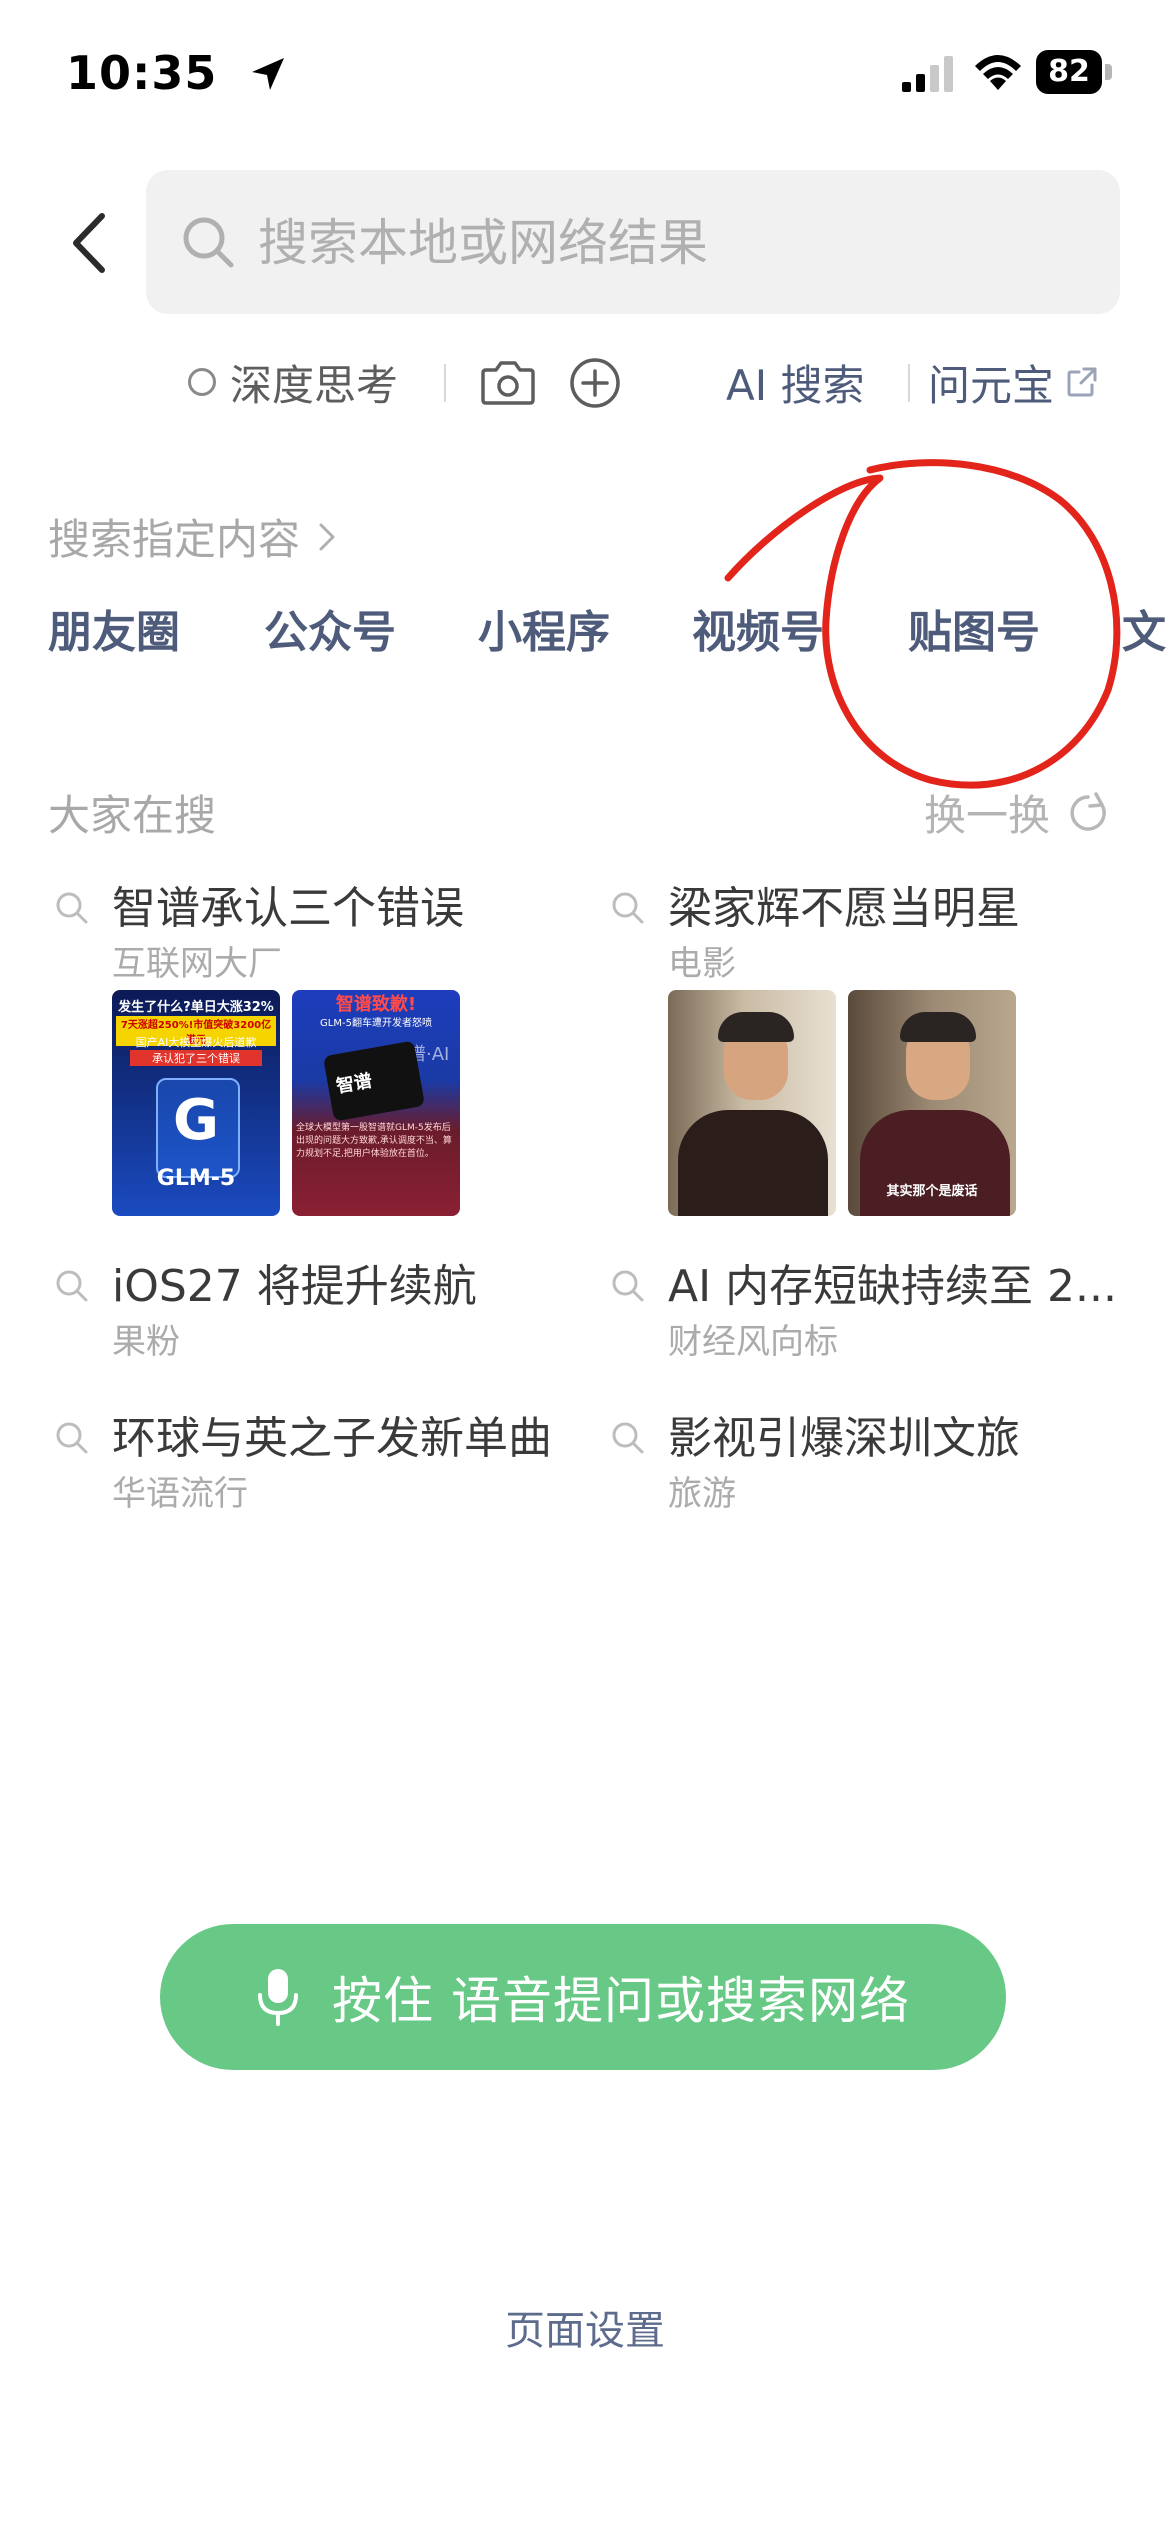  What do you see at coordinates (142, 73) in the screenshot?
I see `status-time: 10:35` at bounding box center [142, 73].